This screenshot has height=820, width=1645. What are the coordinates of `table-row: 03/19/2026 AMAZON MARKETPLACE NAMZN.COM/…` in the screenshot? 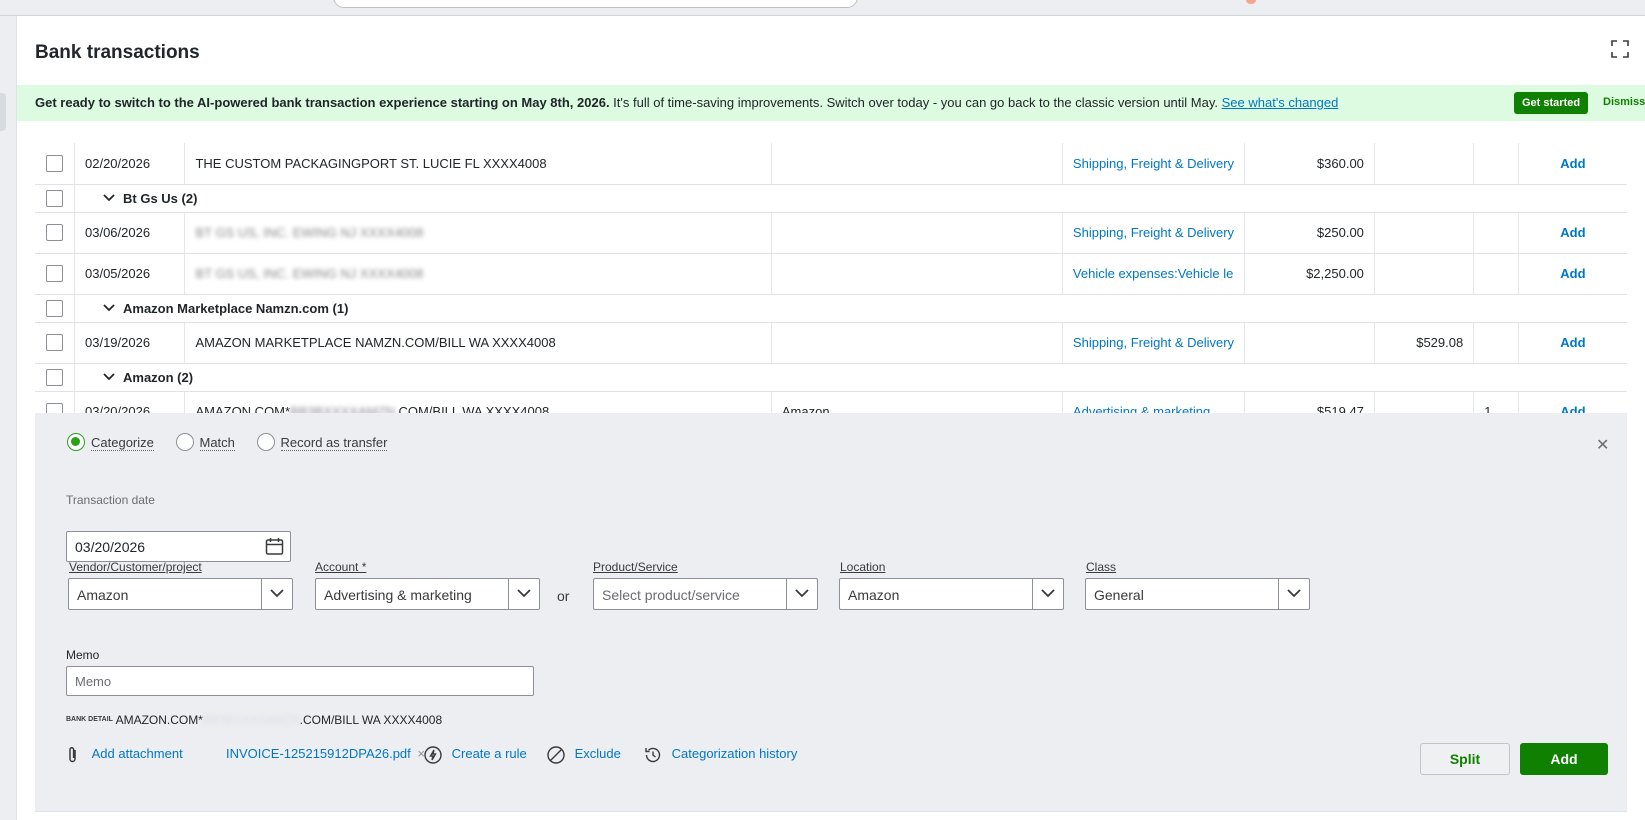 It's located at (831, 343).